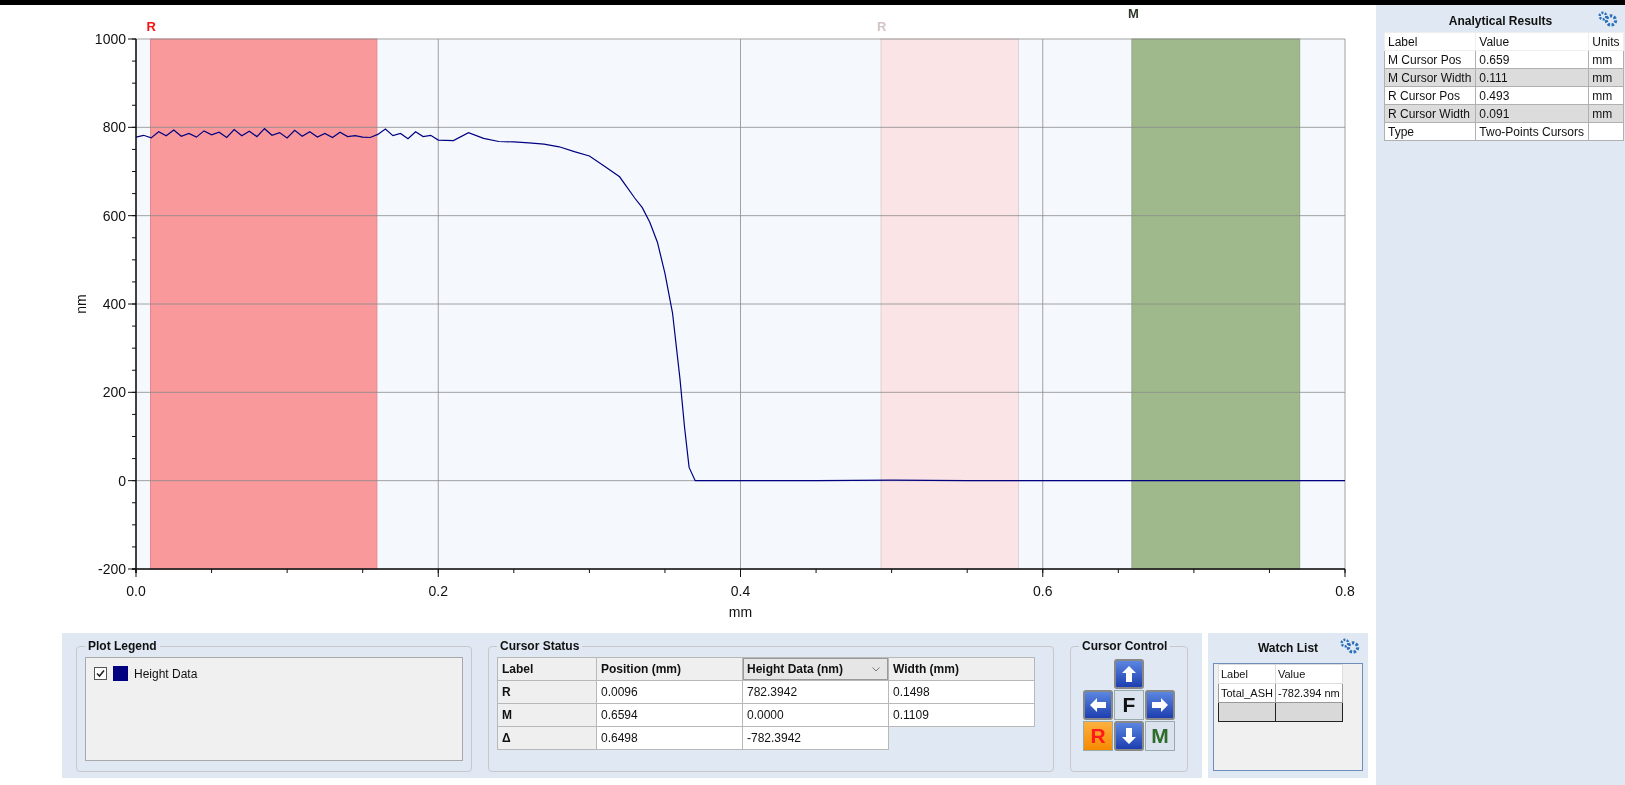 The width and height of the screenshot is (1625, 785). What do you see at coordinates (136, 591) in the screenshot?
I see `x-tick-label: 0.0` at bounding box center [136, 591].